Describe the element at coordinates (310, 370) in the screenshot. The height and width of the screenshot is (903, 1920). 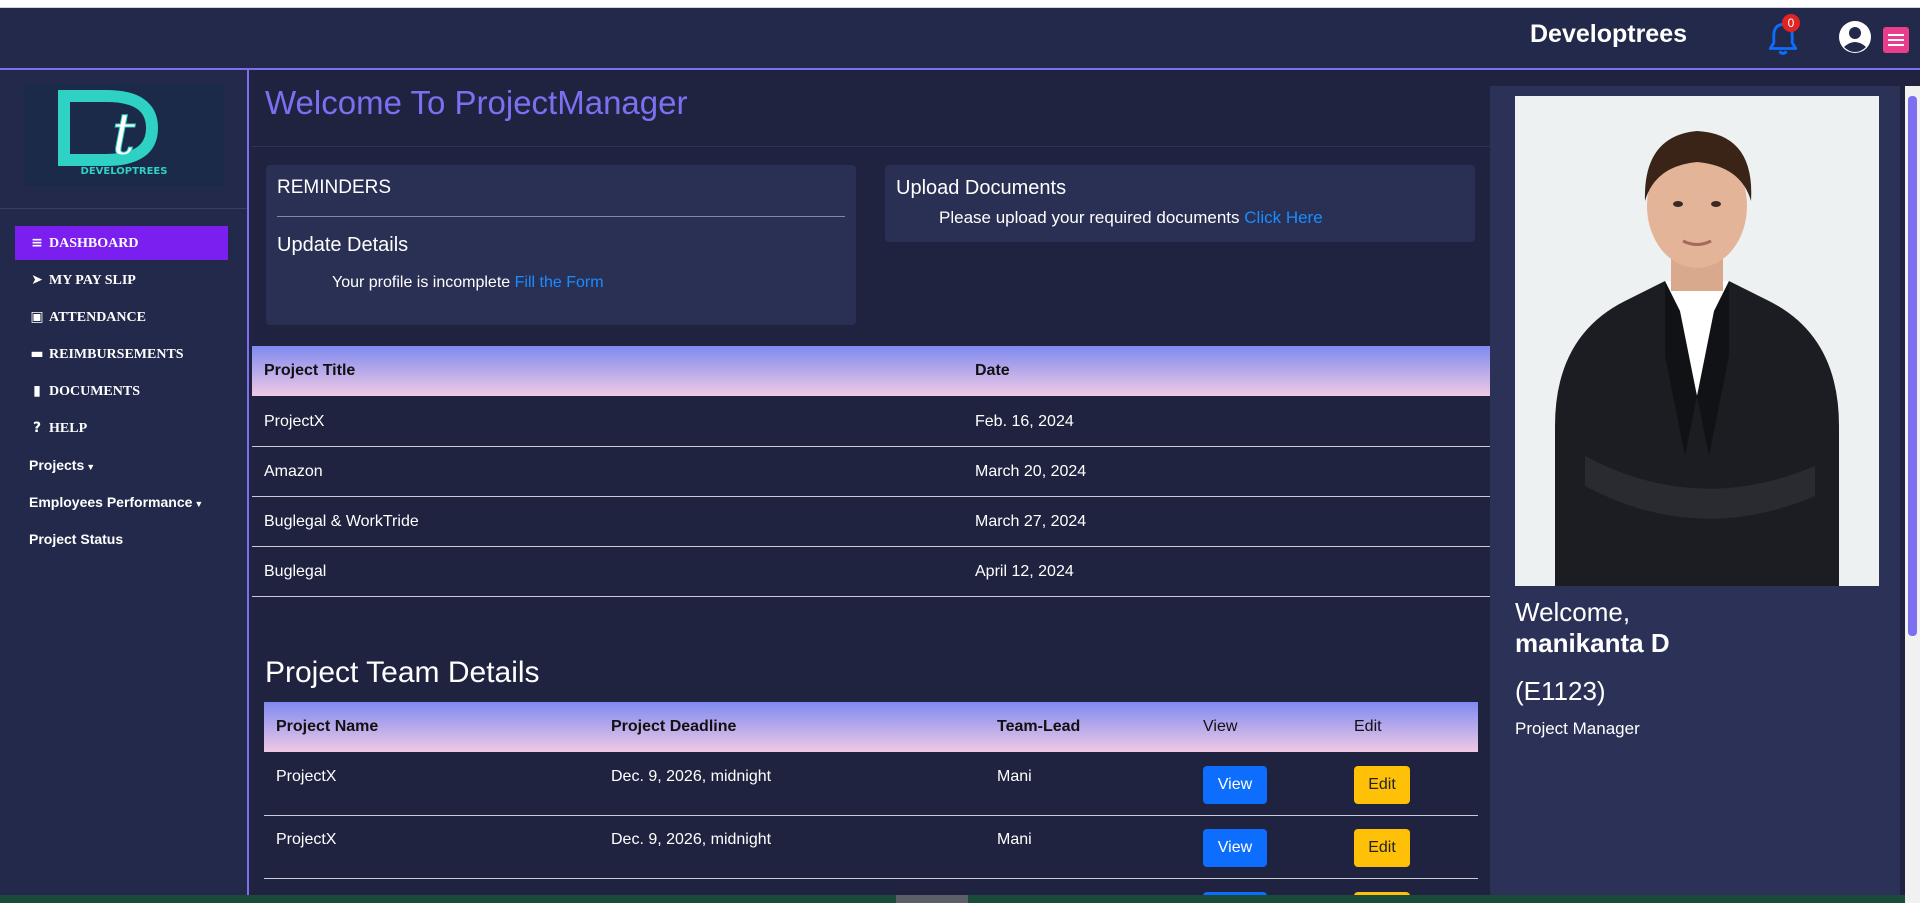
I see `column-header-project-title: Project Title` at that location.